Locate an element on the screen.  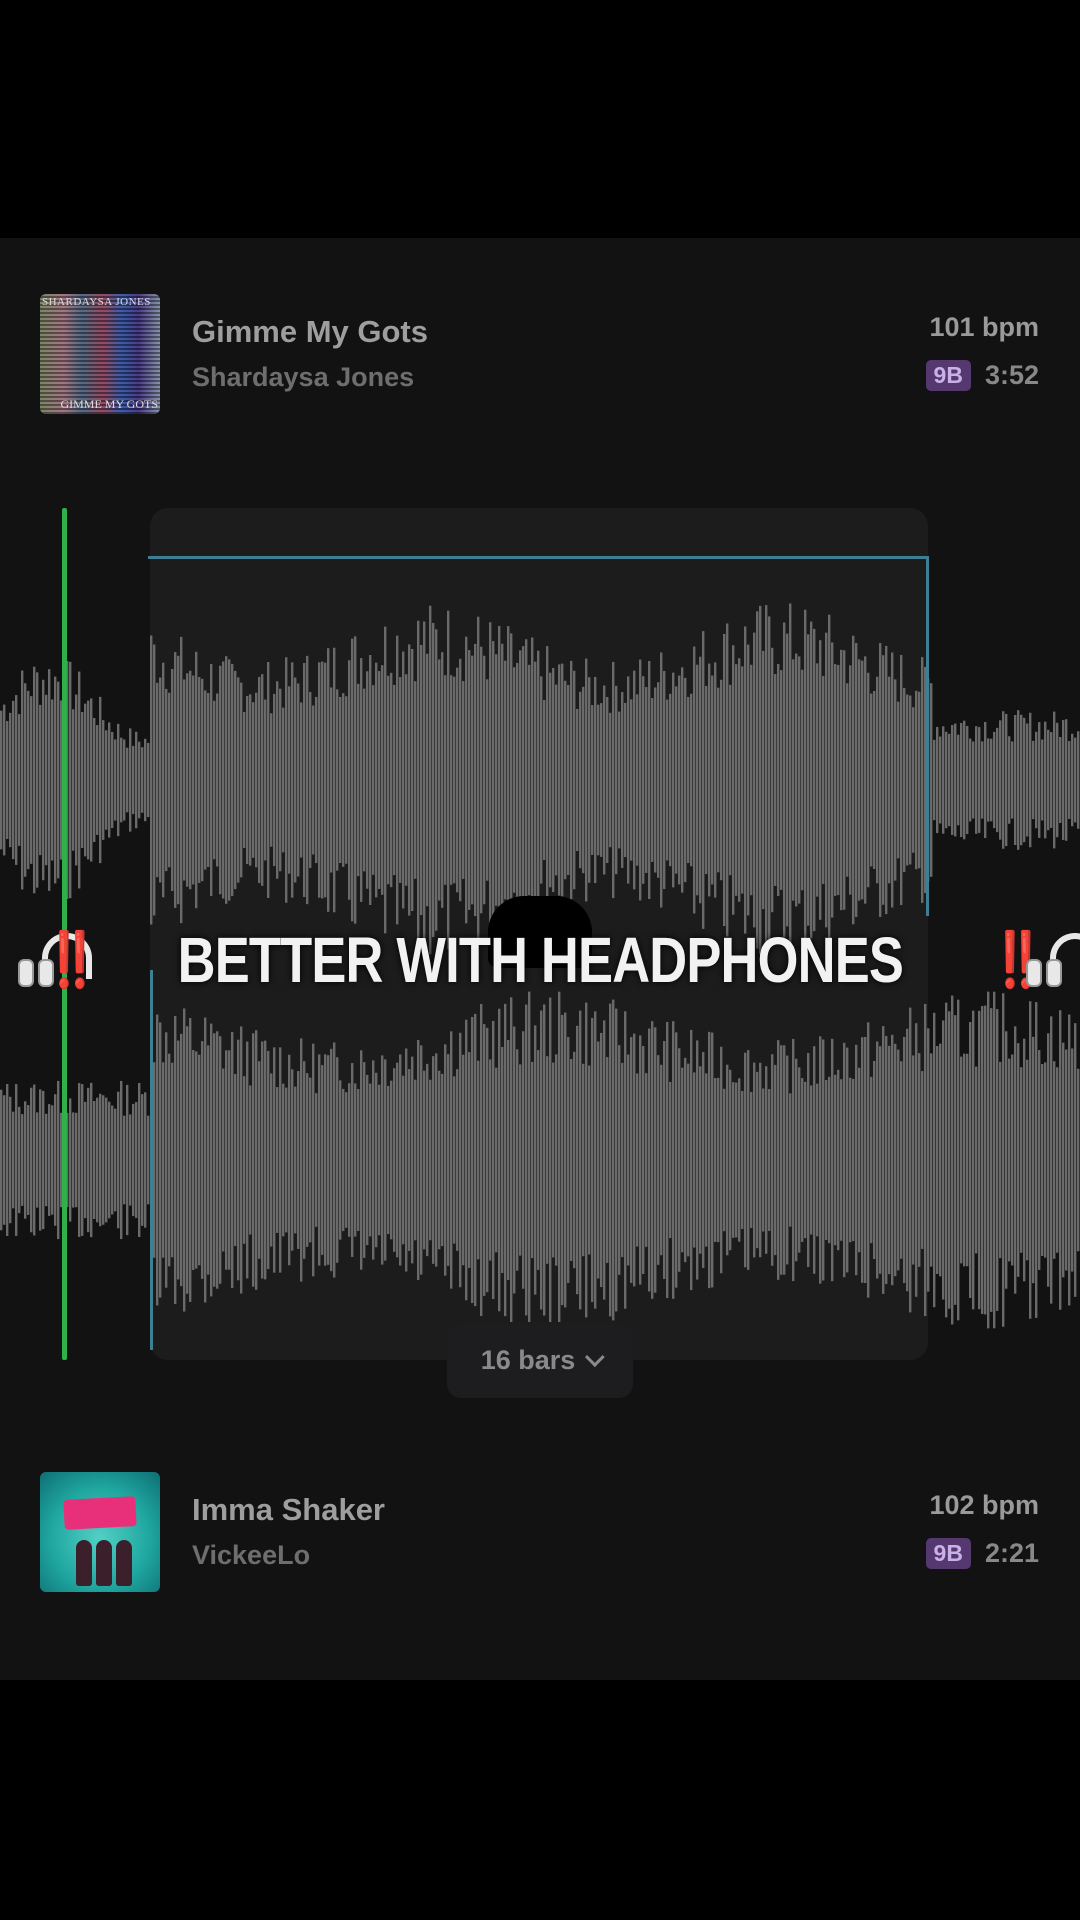
track-row-next: Imma Shaker VickeeLo 102 bpm 9B 2:21 is located at coordinates (540, 1534).